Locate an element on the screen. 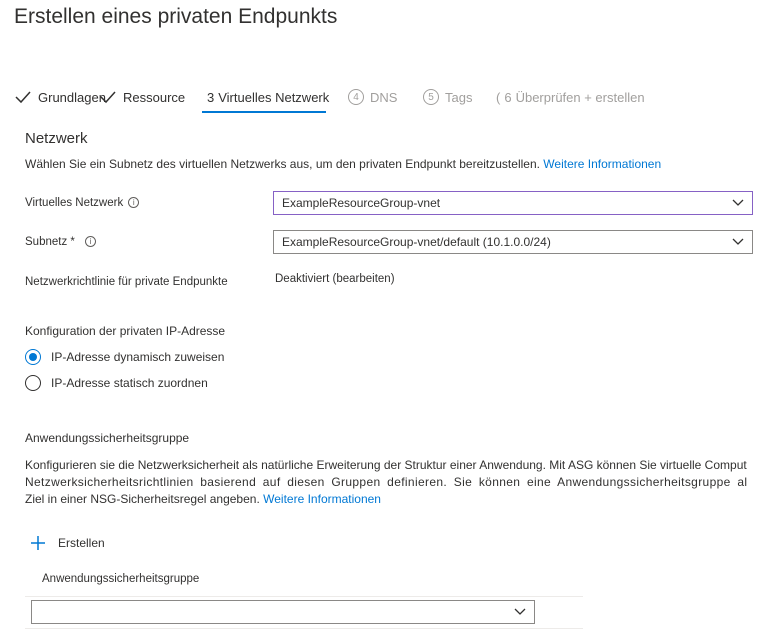 This screenshot has height=637, width=760. tab-label: Überprüfen + erstellen is located at coordinates (580, 97).